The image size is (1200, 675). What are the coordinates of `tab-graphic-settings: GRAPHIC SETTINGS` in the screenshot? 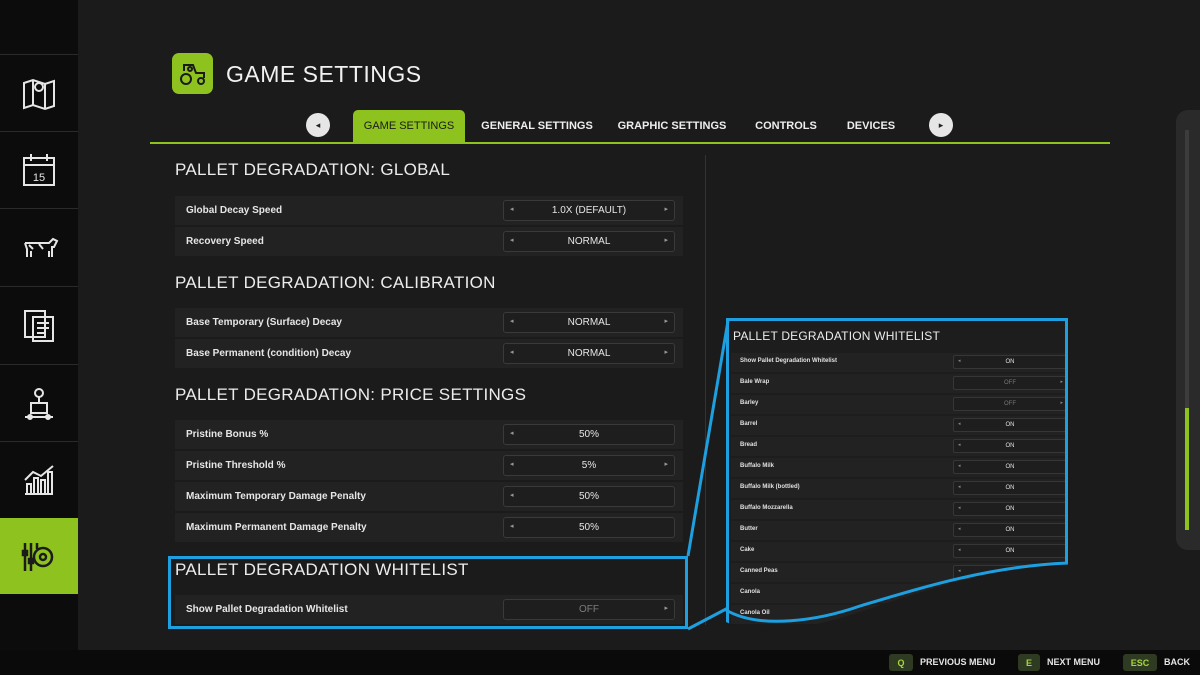 It's located at (672, 126).